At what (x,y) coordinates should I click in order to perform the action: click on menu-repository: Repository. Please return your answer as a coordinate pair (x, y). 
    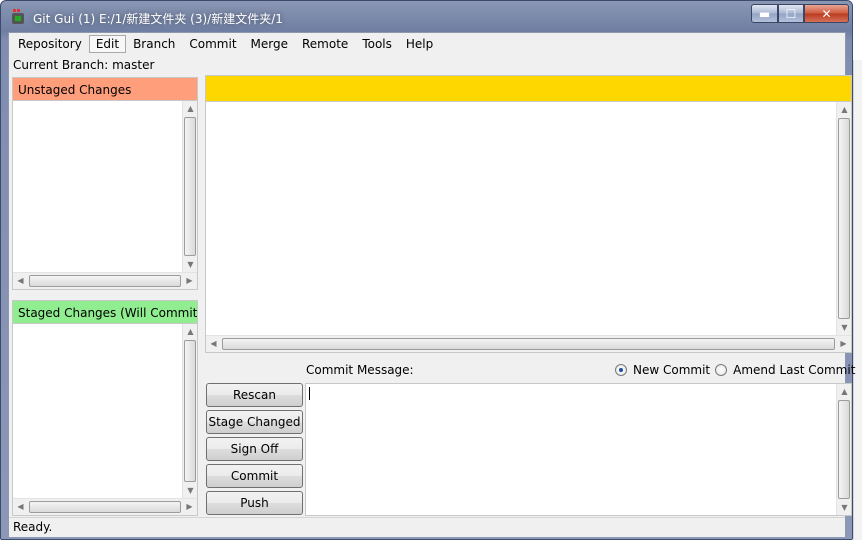
    Looking at the image, I should click on (50, 44).